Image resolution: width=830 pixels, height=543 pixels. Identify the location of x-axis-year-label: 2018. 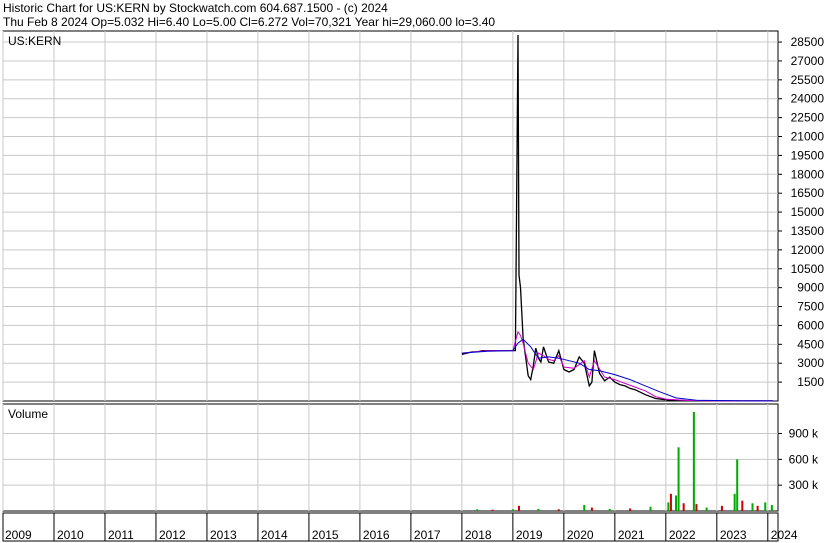
(478, 535).